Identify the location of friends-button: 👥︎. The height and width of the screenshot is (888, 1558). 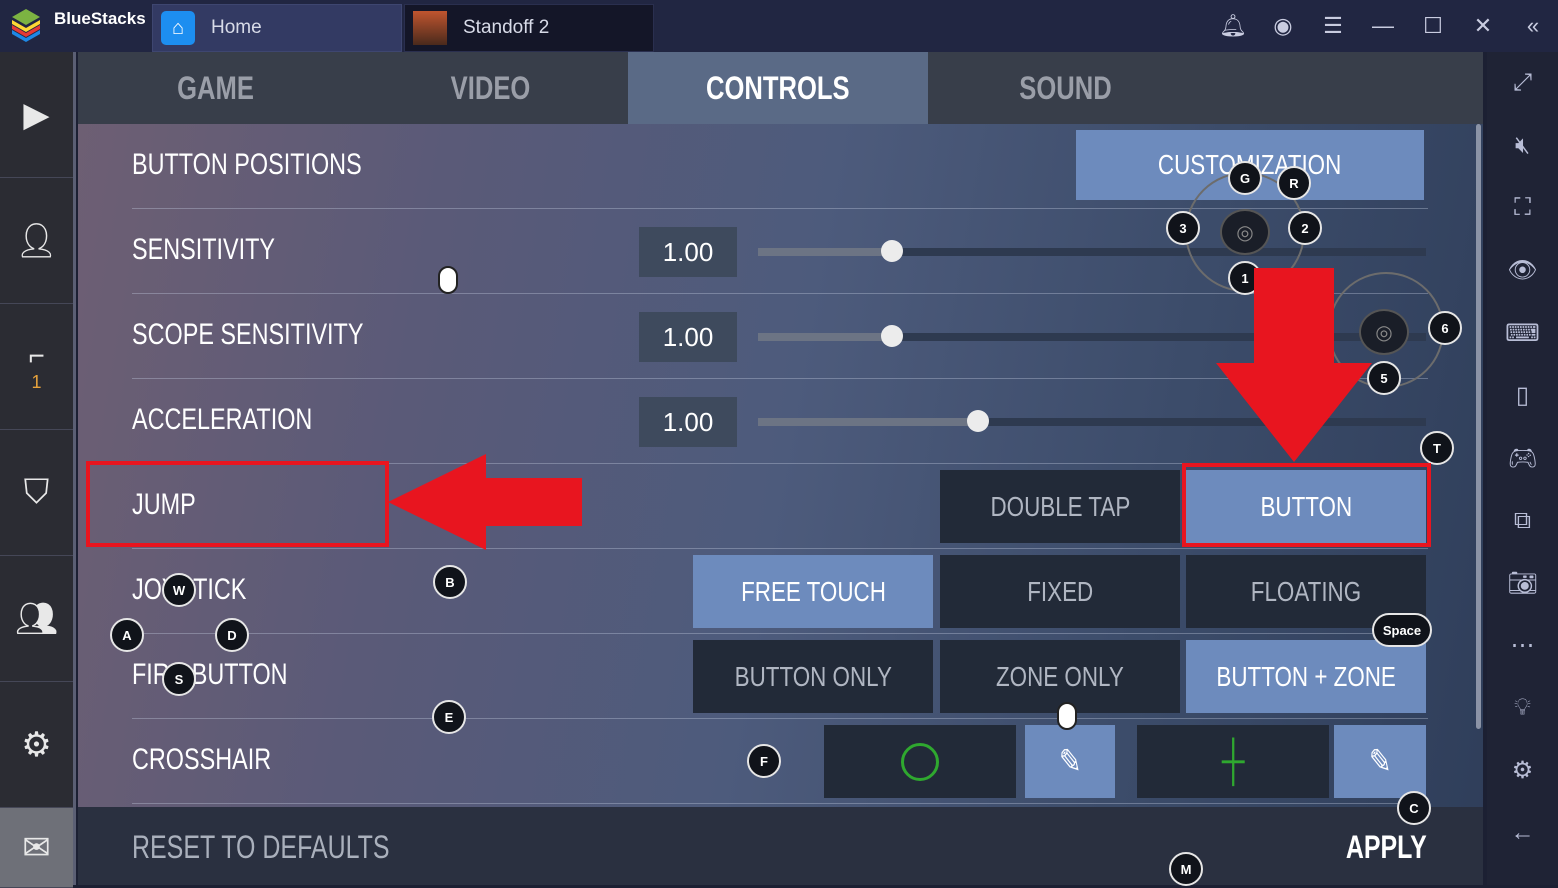
(36, 619).